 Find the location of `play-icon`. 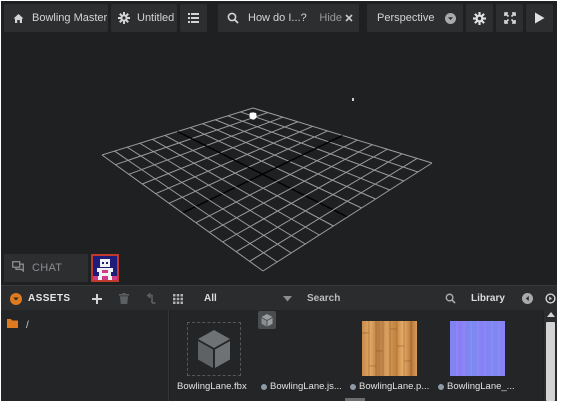

play-icon is located at coordinates (539, 18).